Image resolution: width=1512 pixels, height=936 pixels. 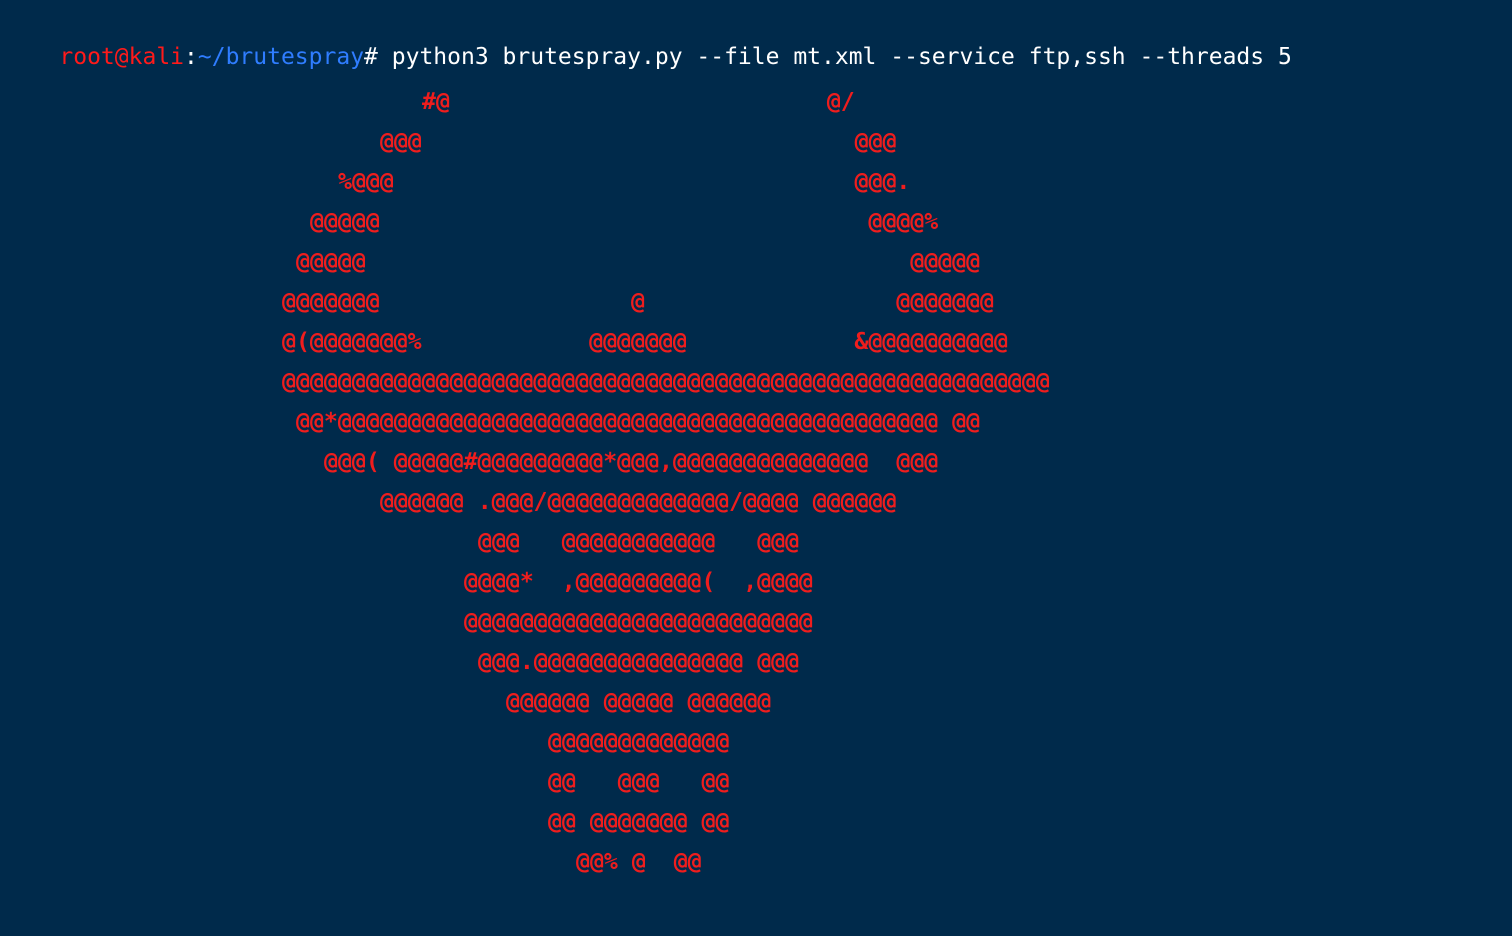 What do you see at coordinates (639, 661) in the screenshot?
I see `banner-line: @@@.@@@@@@@@@@@@@@@ @@@` at bounding box center [639, 661].